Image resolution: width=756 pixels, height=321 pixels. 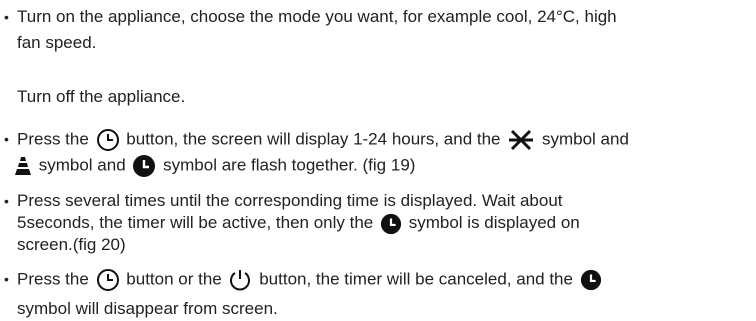 What do you see at coordinates (147, 308) in the screenshot?
I see `item-5-line-2: symbol will disappear from screen.` at bounding box center [147, 308].